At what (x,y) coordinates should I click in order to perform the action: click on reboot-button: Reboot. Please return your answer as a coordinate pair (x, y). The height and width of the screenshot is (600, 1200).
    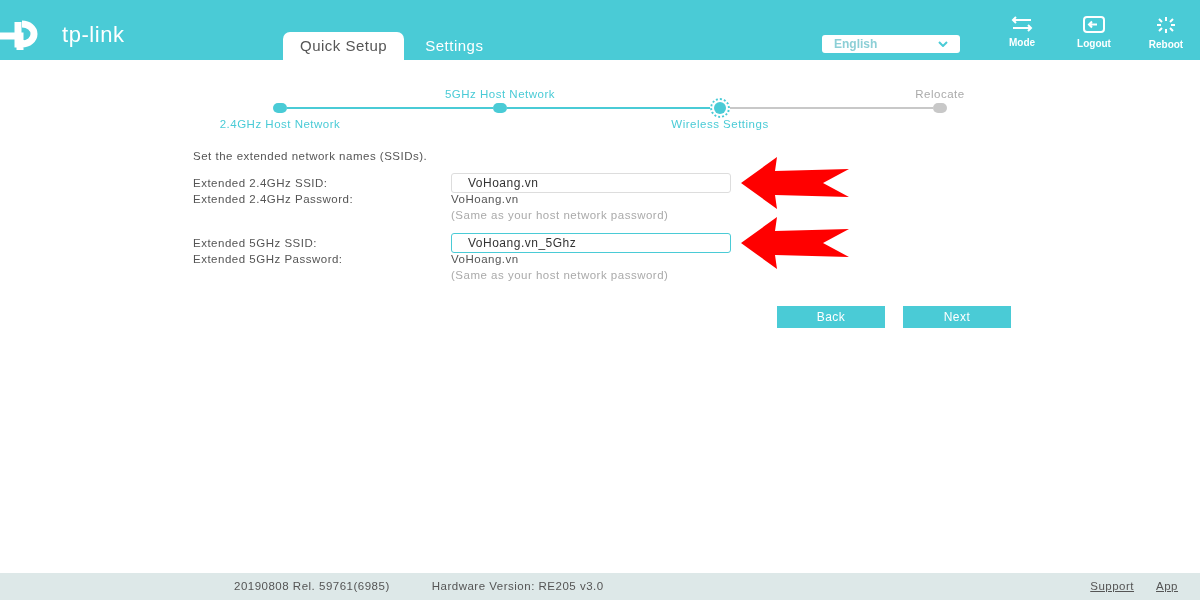
    Looking at the image, I should click on (1166, 34).